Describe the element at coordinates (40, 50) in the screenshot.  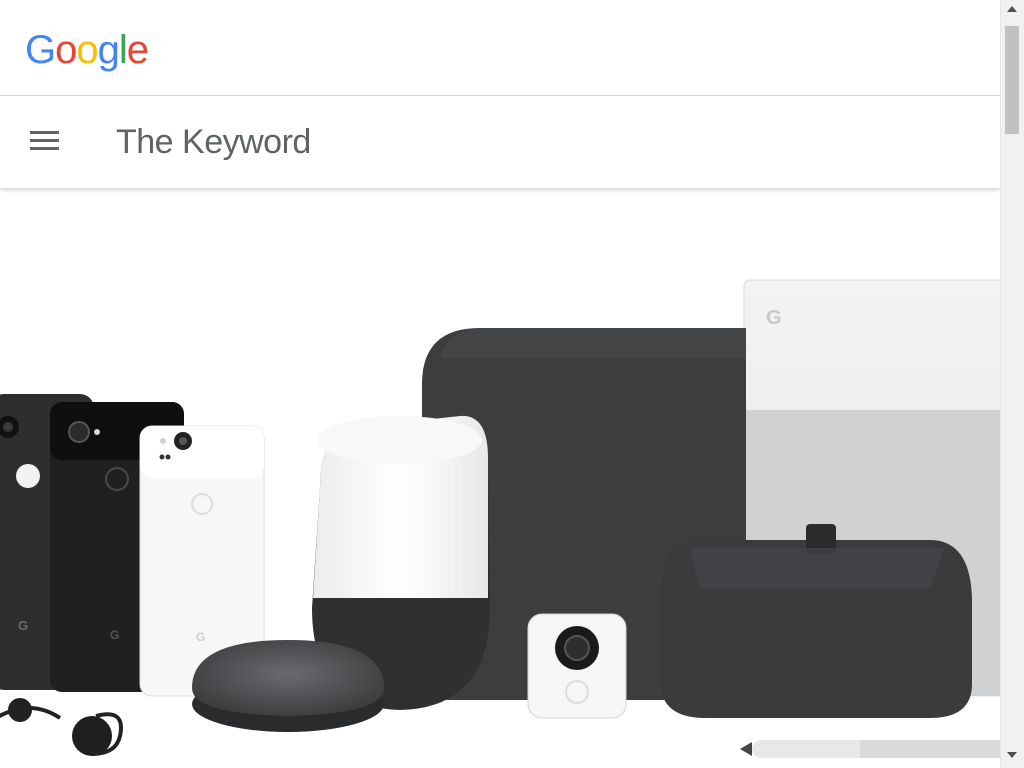
I see `logo-letter: G` at that location.